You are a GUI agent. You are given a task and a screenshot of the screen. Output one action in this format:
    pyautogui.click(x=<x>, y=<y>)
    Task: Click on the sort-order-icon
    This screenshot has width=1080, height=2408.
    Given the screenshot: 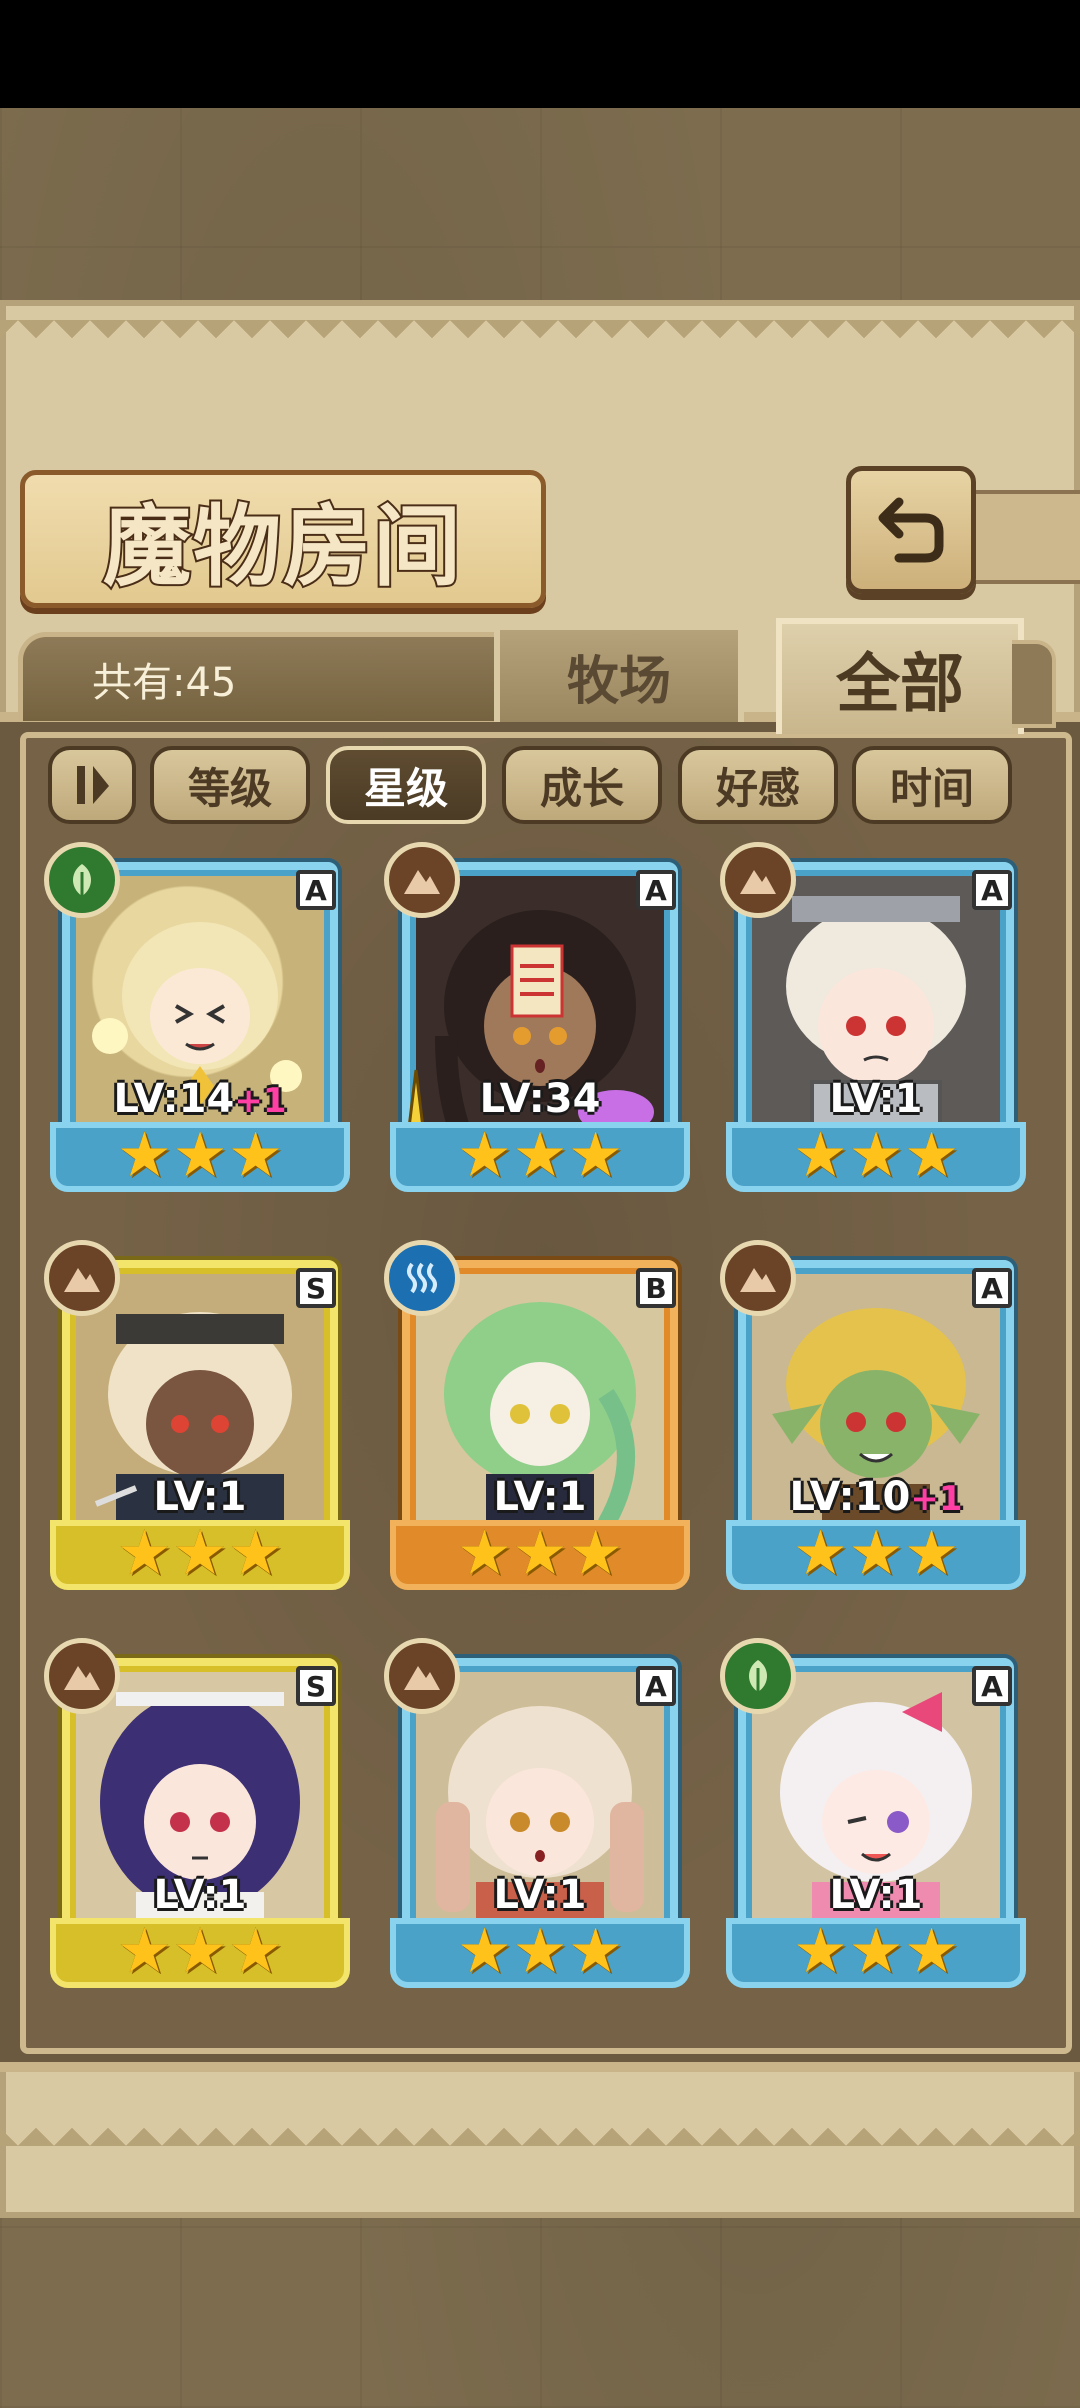 What is the action you would take?
    pyautogui.click(x=93, y=785)
    